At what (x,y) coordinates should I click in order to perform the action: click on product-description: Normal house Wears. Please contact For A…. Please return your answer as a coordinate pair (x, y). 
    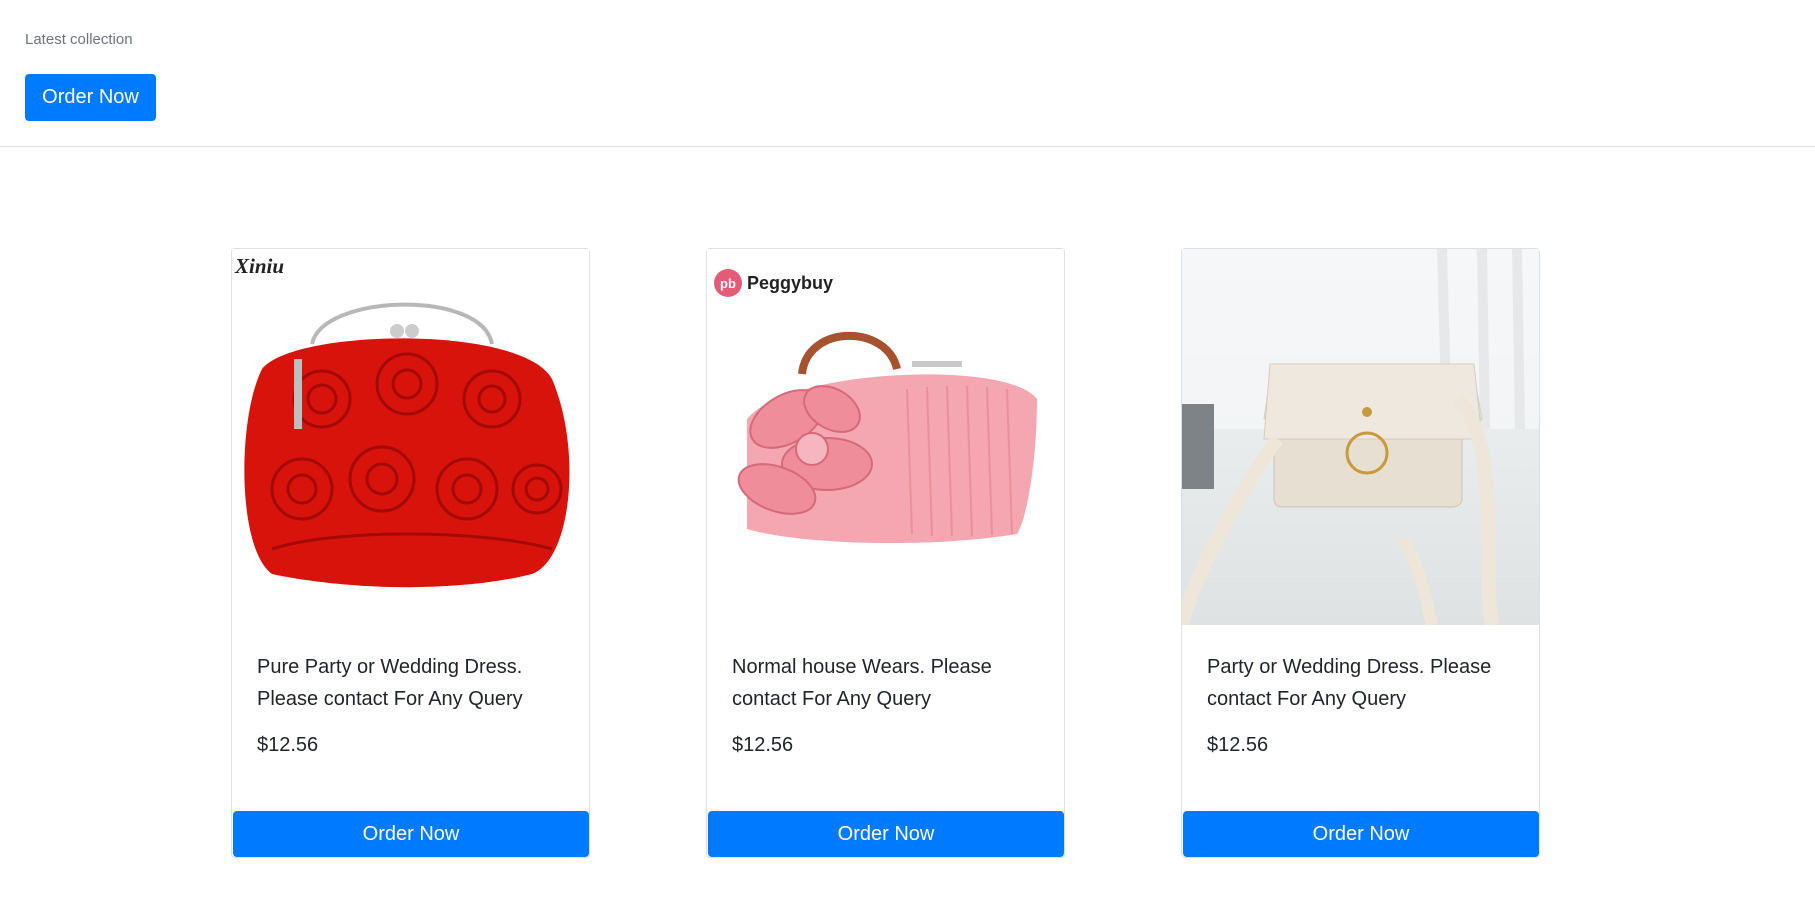
    Looking at the image, I should click on (862, 683).